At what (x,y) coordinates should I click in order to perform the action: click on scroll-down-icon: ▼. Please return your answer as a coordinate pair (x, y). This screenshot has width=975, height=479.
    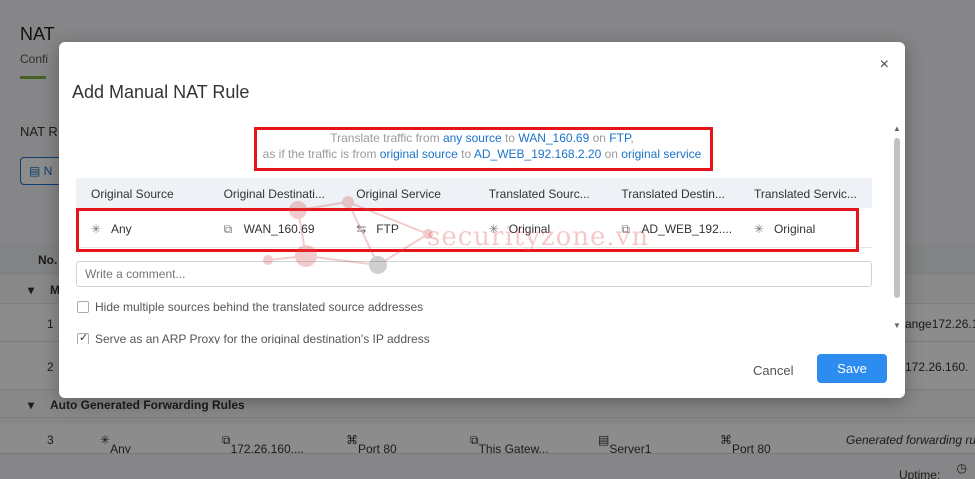
    Looking at the image, I should click on (897, 325).